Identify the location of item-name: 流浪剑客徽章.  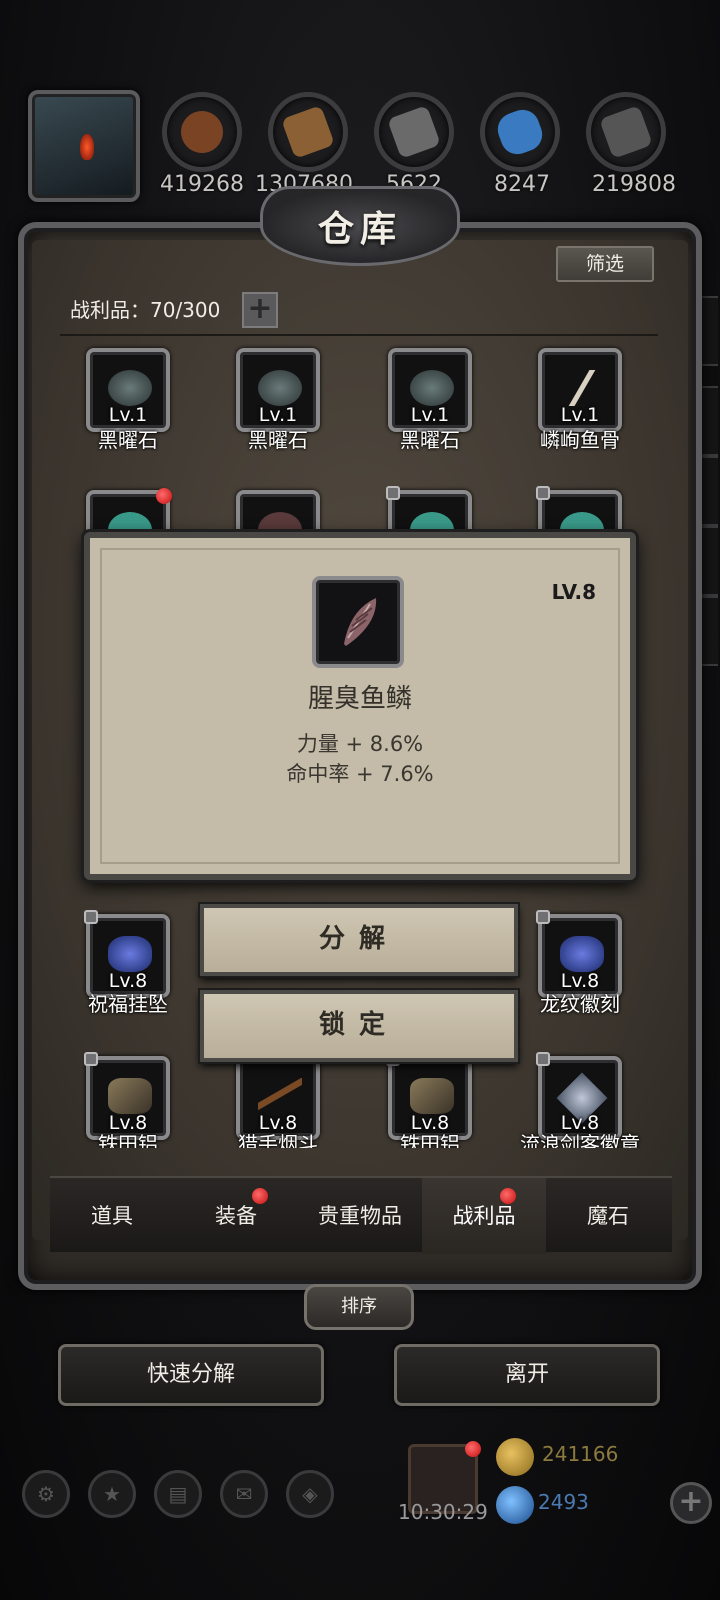
(580, 1140).